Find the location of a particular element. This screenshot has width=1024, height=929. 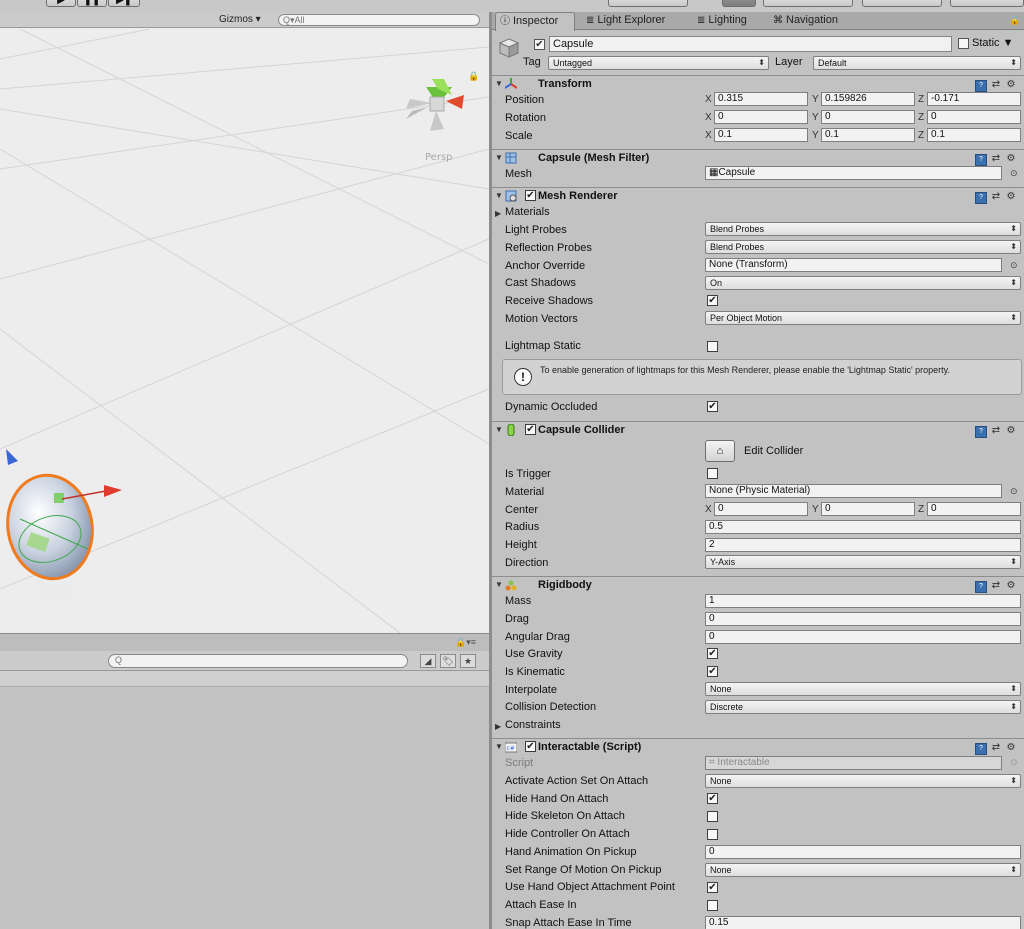

filter-label-icon: 🏷 is located at coordinates (448, 661).